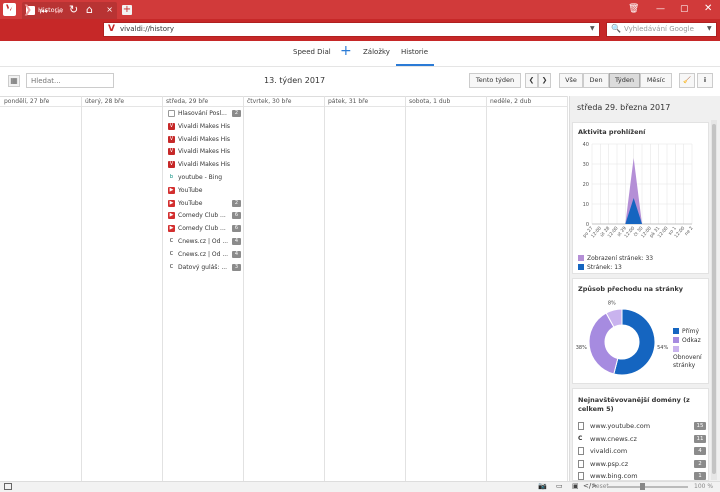  Describe the element at coordinates (624, 80) in the screenshot. I see `view-week-button: Týden` at that location.